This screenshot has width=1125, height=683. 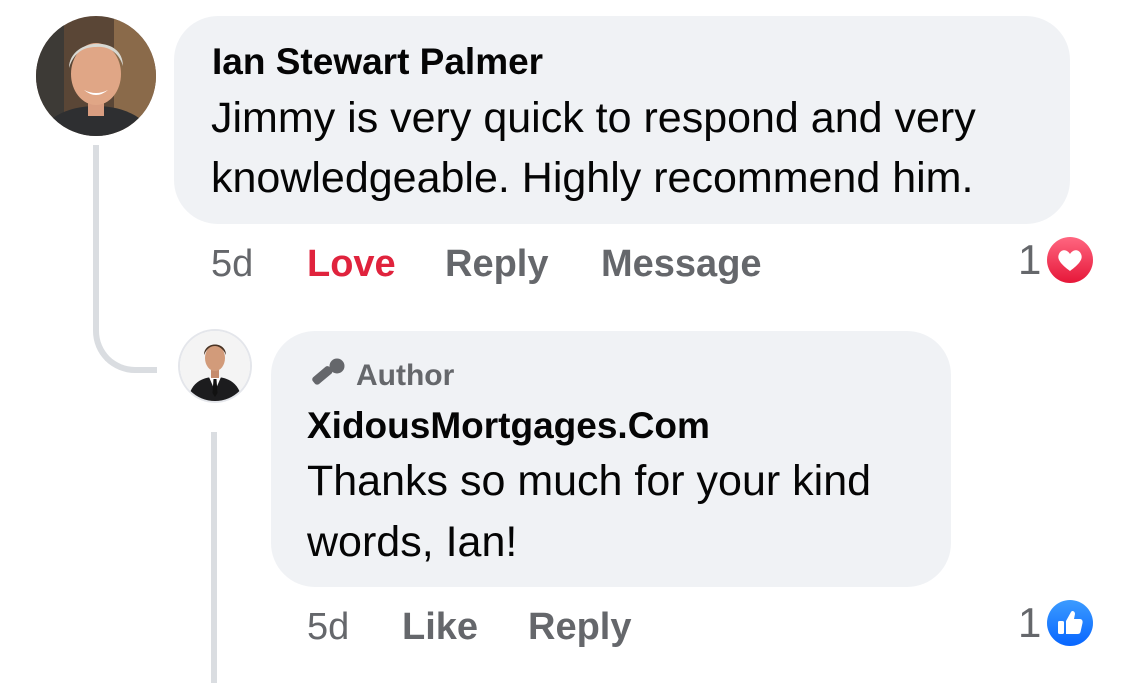 What do you see at coordinates (125, 259) in the screenshot?
I see `thread-connector-line` at bounding box center [125, 259].